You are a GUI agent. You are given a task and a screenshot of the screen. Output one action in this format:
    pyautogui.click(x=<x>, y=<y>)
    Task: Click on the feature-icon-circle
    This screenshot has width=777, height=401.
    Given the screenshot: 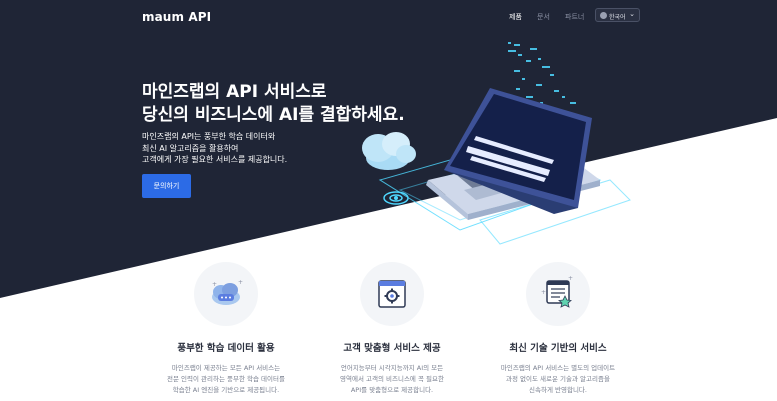 What is the action you would take?
    pyautogui.click(x=392, y=294)
    